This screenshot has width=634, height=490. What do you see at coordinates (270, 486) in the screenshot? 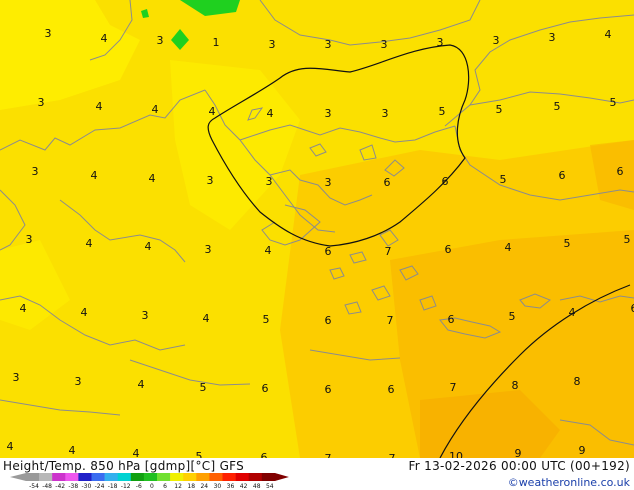
I see `scale-tick-label: 54` at bounding box center [270, 486].